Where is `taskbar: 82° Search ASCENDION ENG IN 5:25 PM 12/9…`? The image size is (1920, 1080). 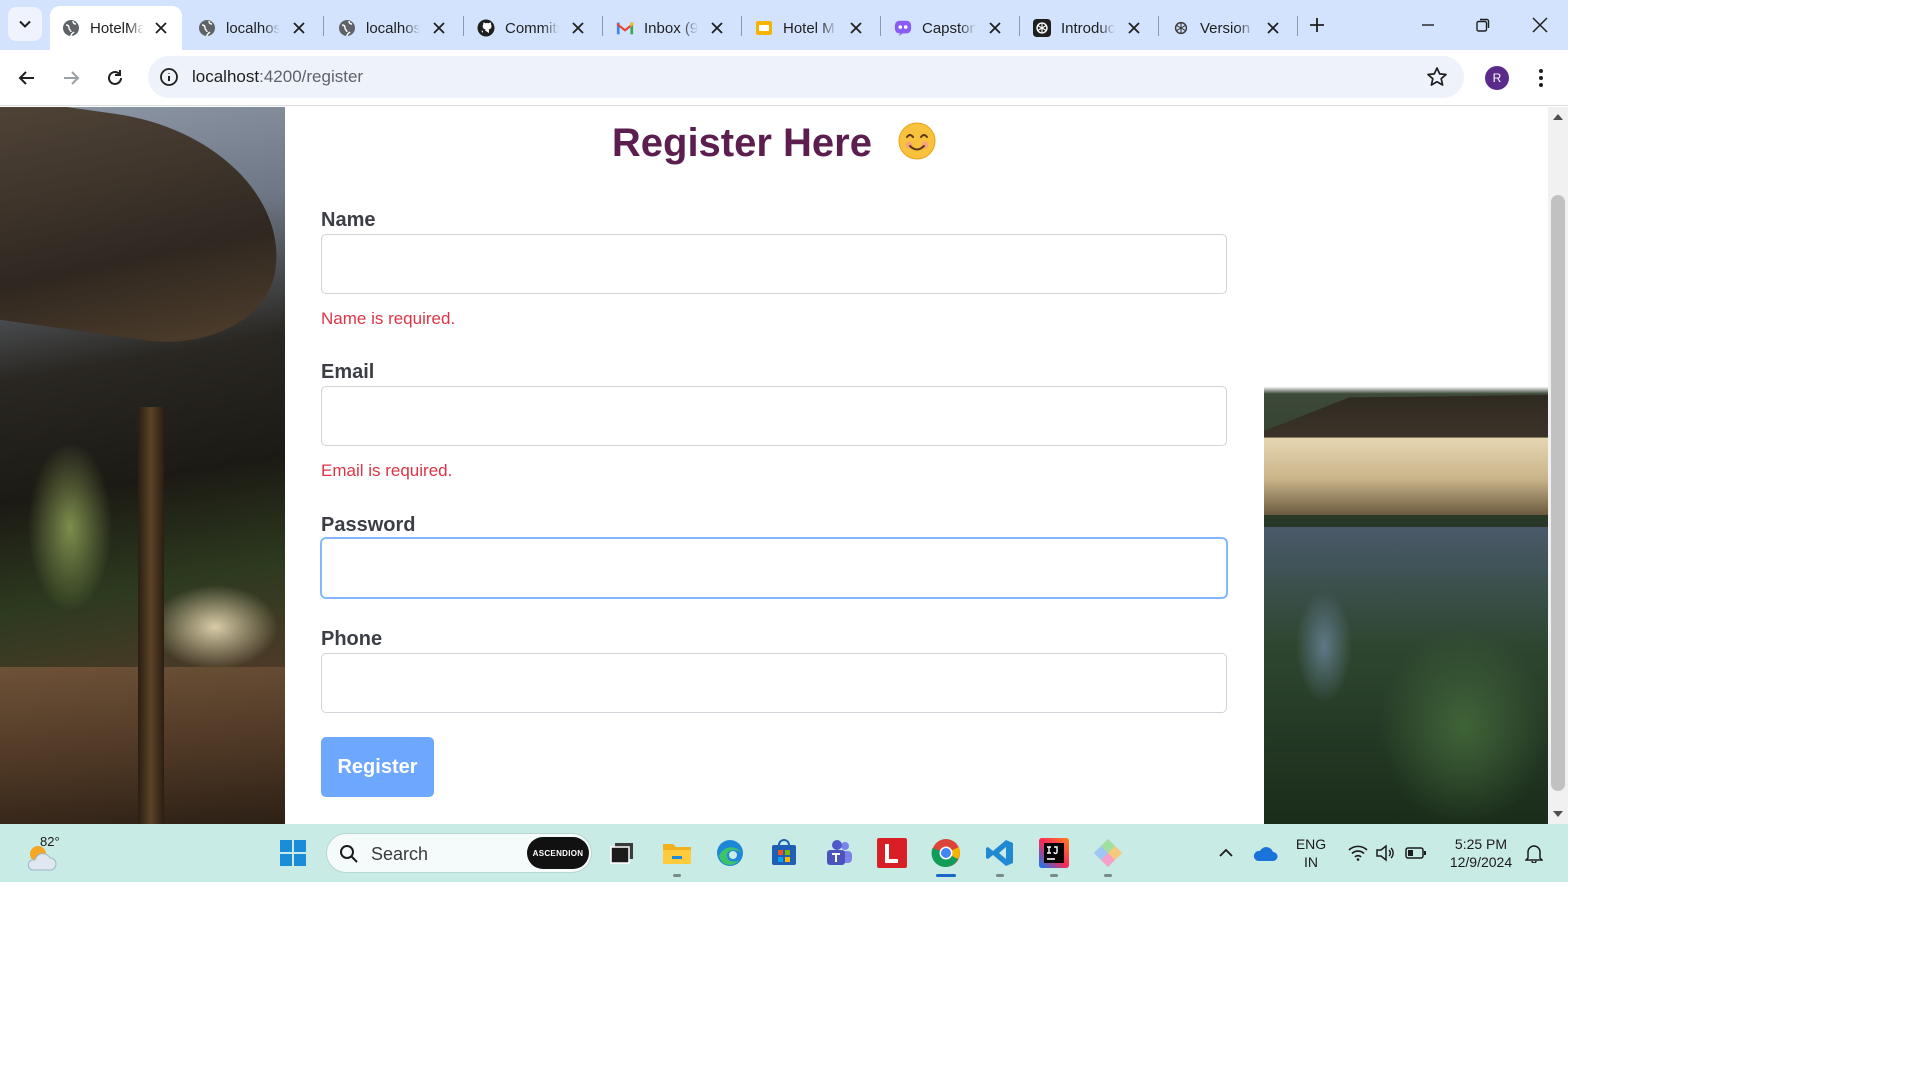 taskbar: 82° Search ASCENDION ENG IN 5:25 PM 12/9… is located at coordinates (784, 853).